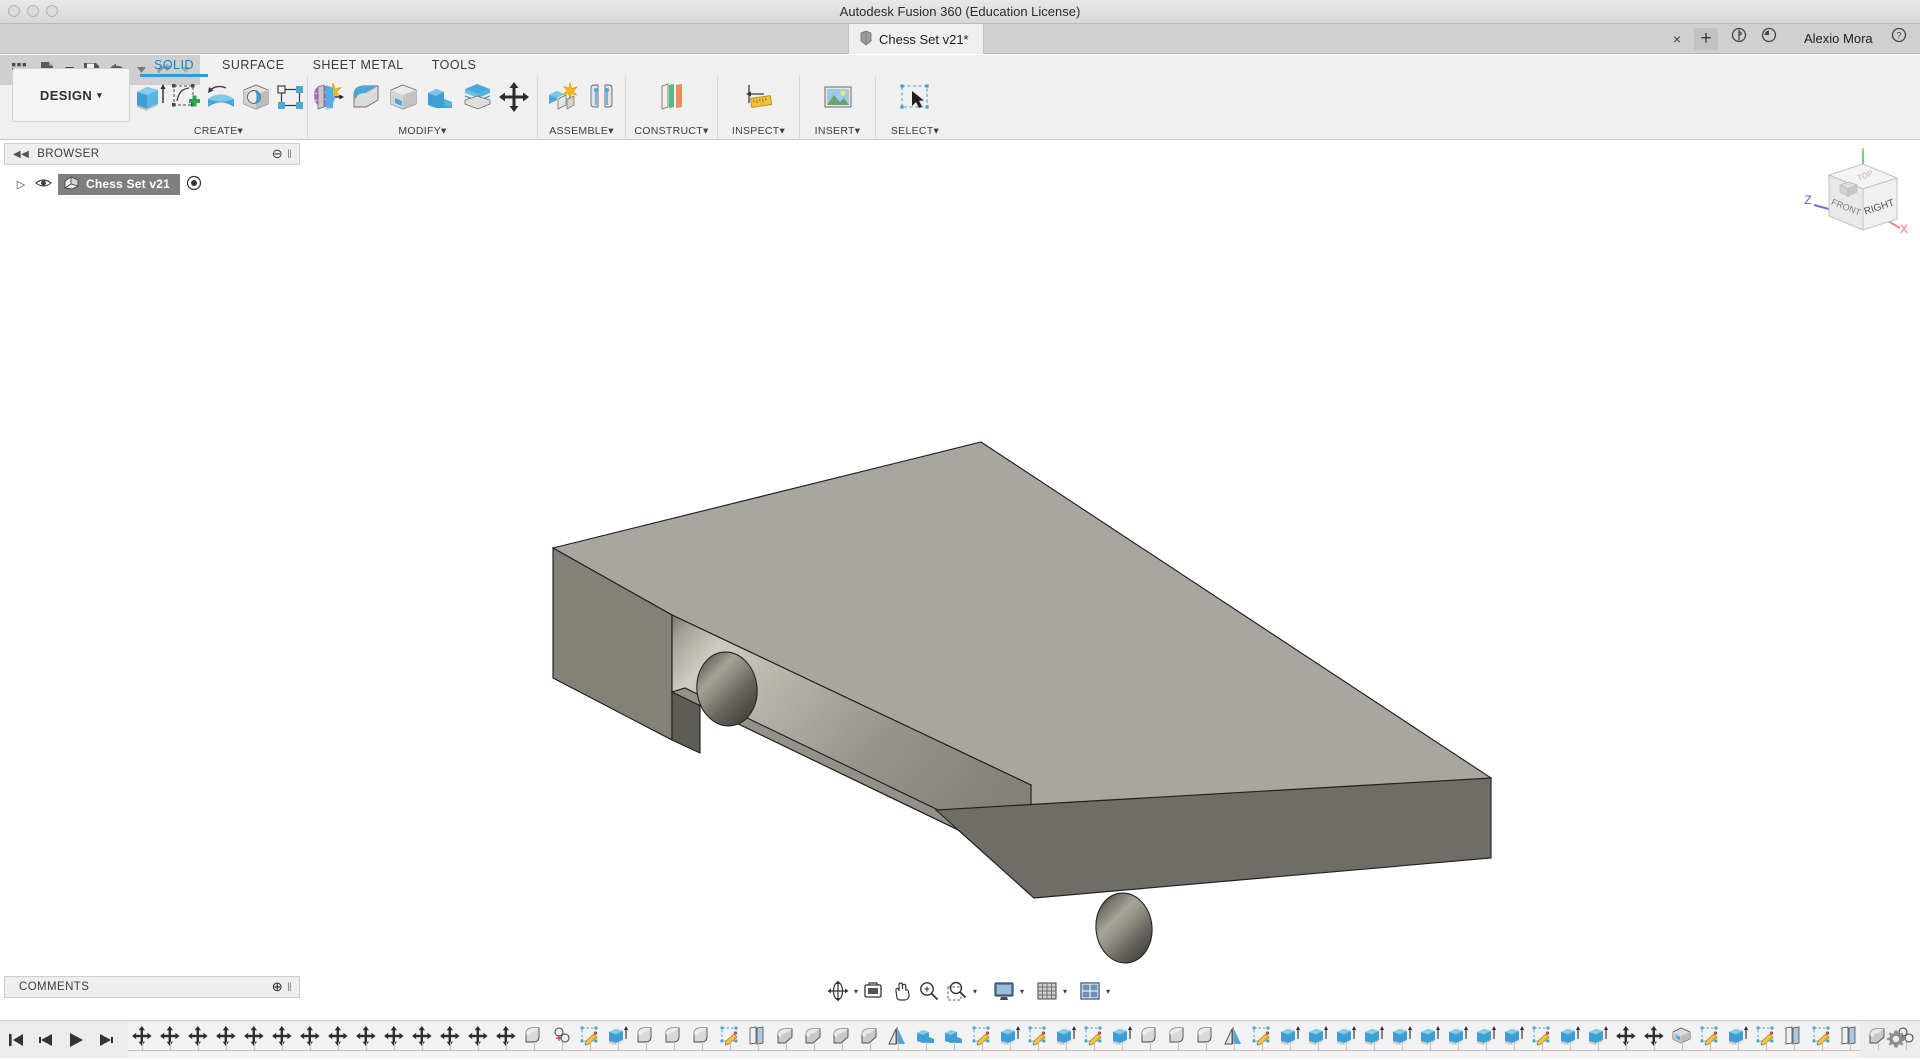  I want to click on workspace-selector-caret: ▾, so click(100, 94).